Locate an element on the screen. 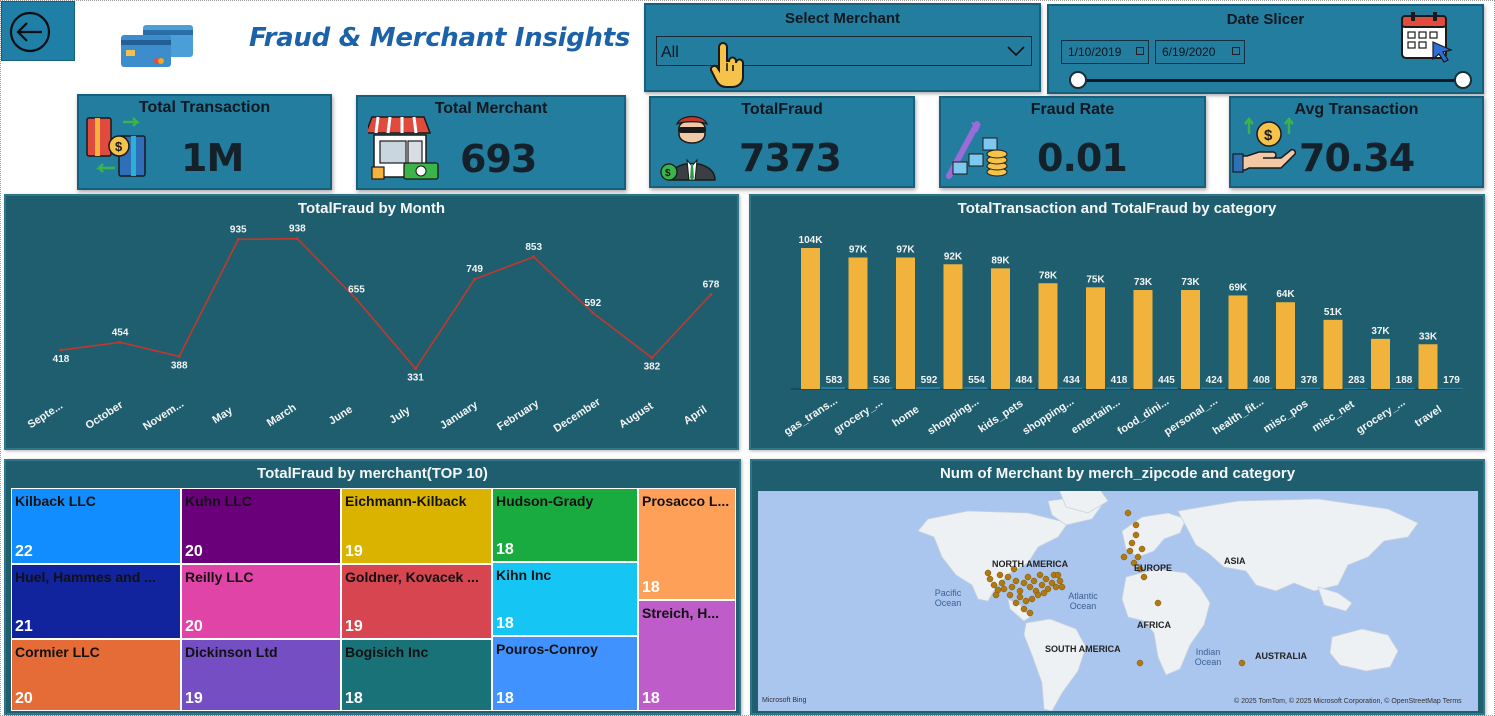 The width and height of the screenshot is (1495, 716). date-range-track is located at coordinates (1272, 80).